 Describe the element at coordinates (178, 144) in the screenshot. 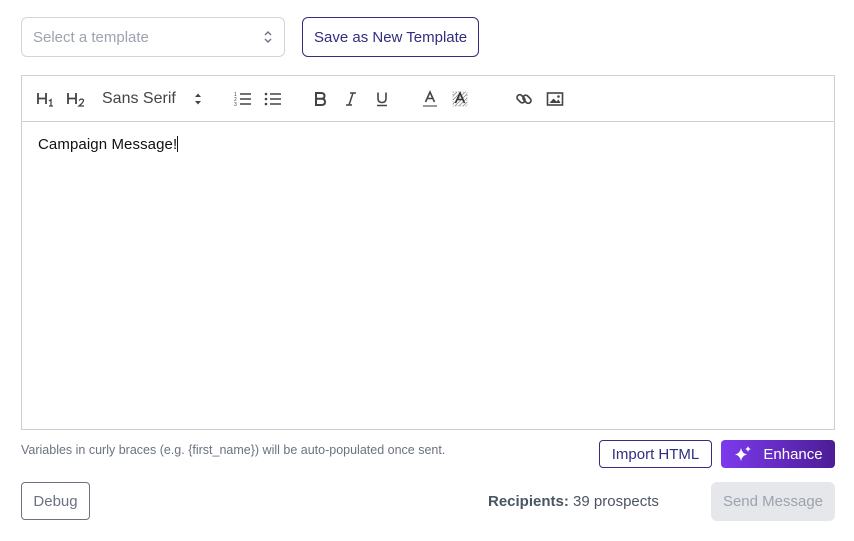

I see `text-caret` at that location.